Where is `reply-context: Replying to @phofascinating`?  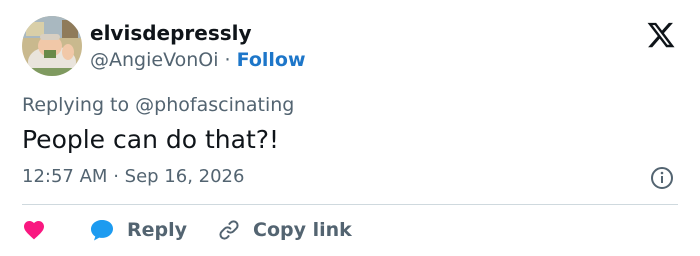
reply-context: Replying to @phofascinating is located at coordinates (158, 105).